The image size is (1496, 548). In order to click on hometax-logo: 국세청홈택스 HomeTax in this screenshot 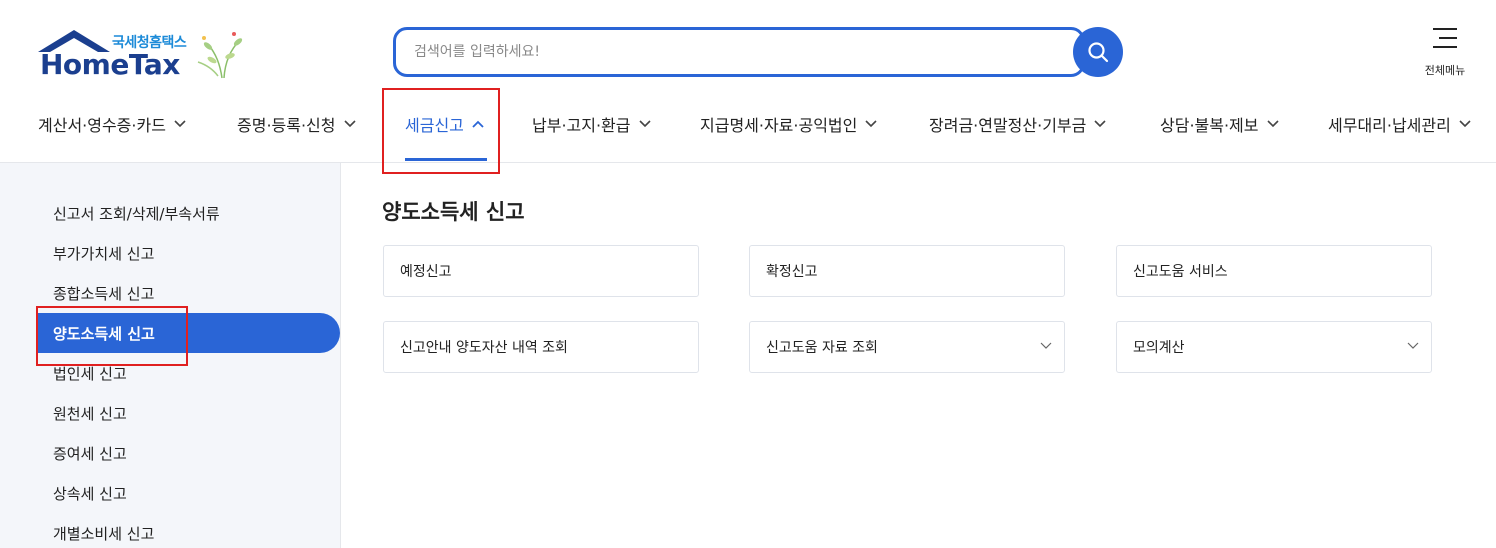, I will do `click(146, 56)`.